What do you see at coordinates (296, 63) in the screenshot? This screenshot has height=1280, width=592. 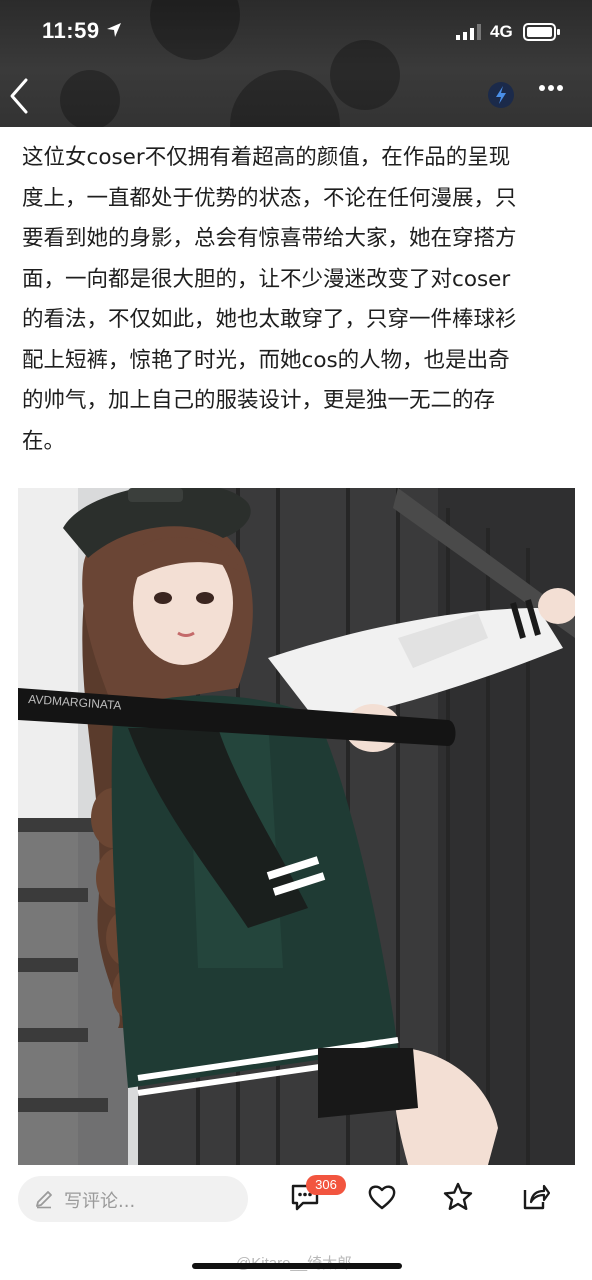 I see `top-bar: 11:59 4G` at bounding box center [296, 63].